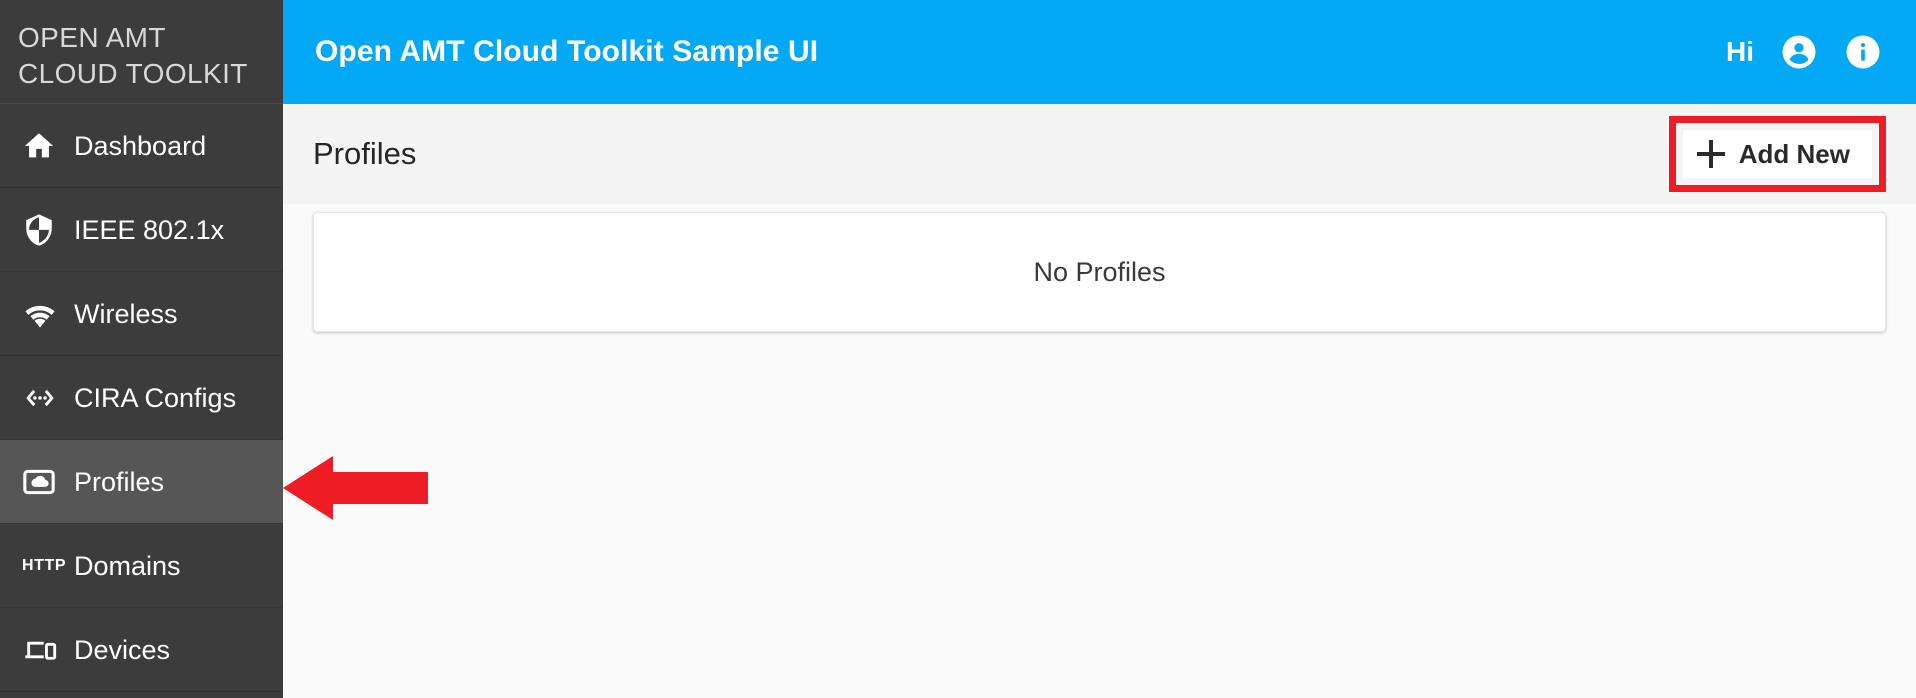 This screenshot has width=1916, height=698. I want to click on sidebar-item-profiles: Profiles, so click(141, 482).